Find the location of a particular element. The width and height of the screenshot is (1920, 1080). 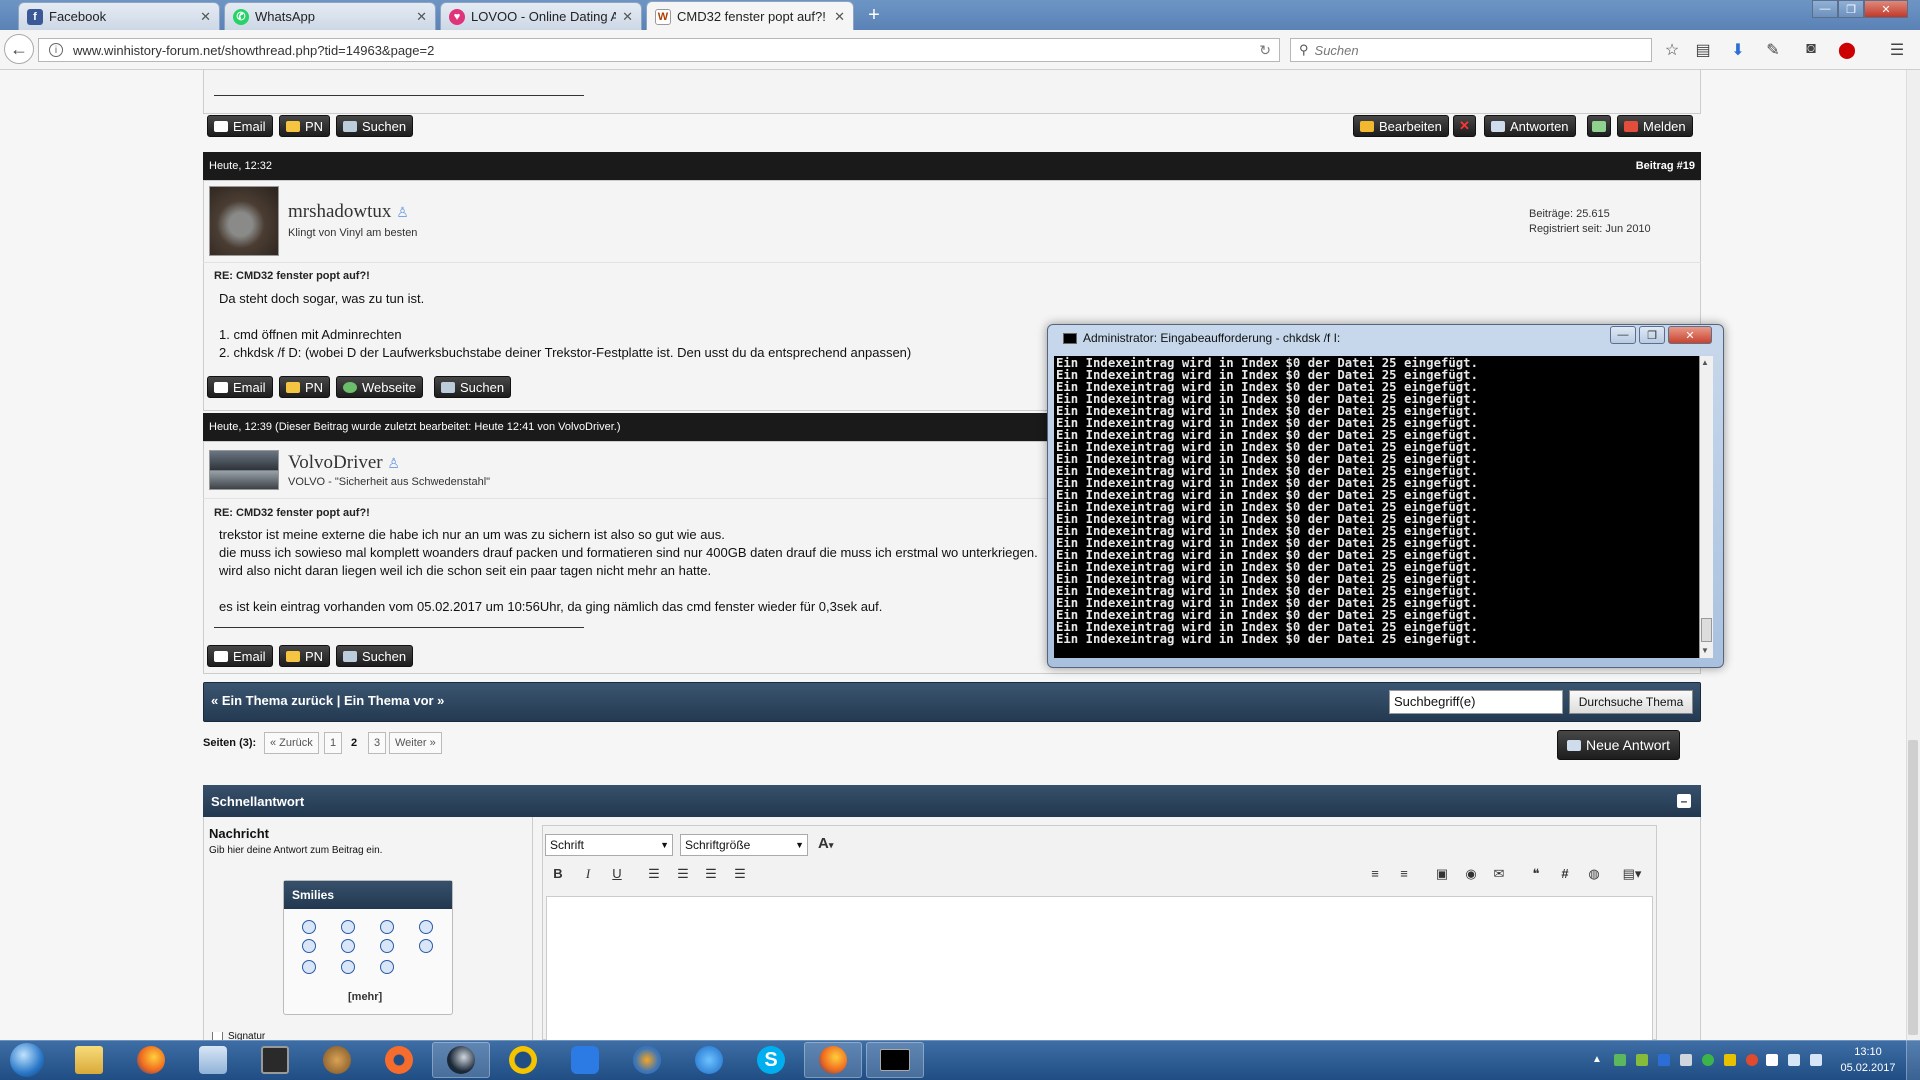

quote-button is located at coordinates (1599, 126).